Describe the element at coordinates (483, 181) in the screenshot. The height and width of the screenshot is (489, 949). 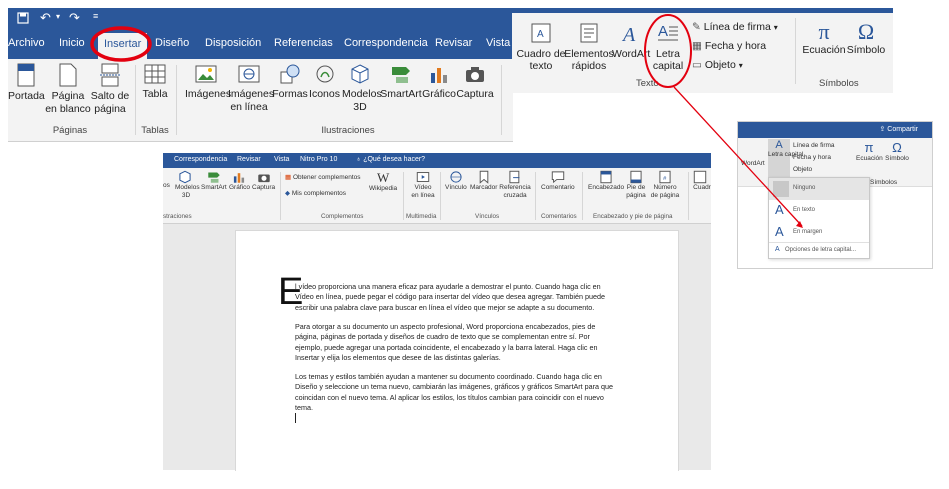
I see `marcador-button: Marcador` at that location.